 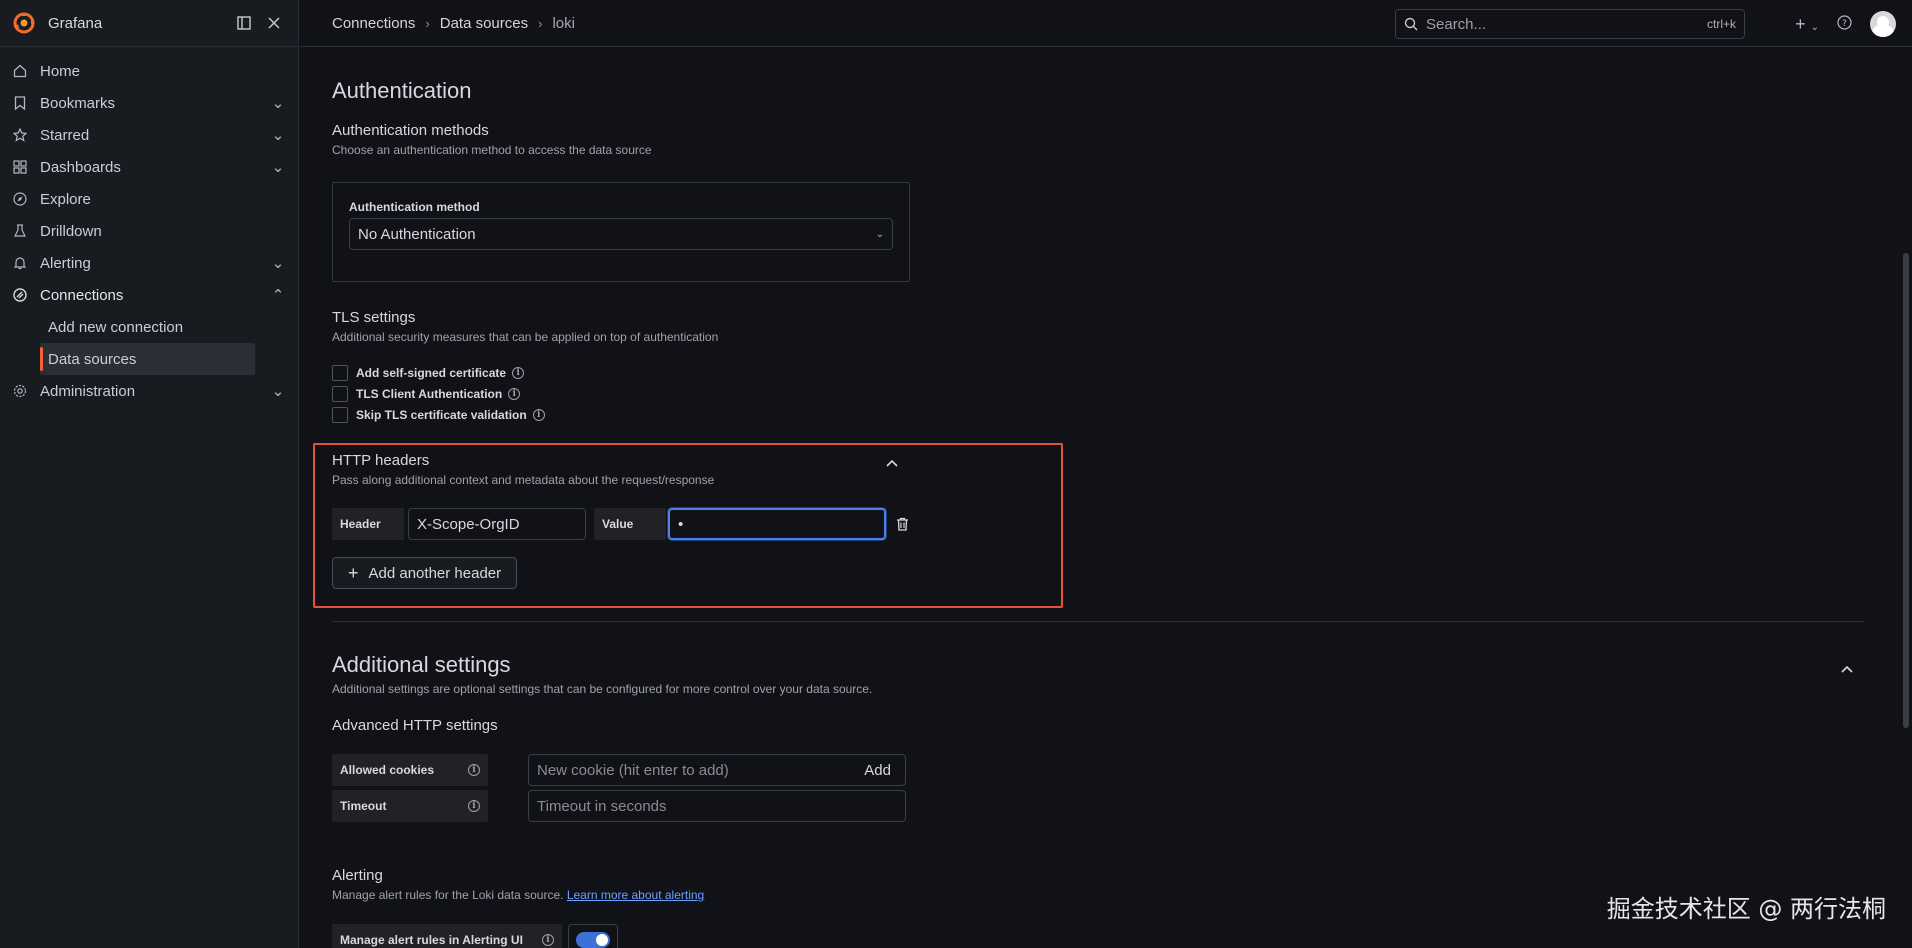 What do you see at coordinates (363, 806) in the screenshot?
I see `timeout-text: Timeout` at bounding box center [363, 806].